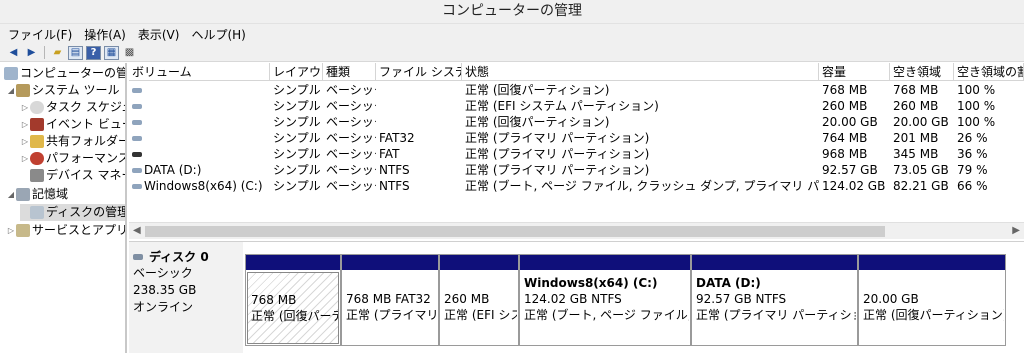 This screenshot has width=1024, height=353. Describe the element at coordinates (111, 52) in the screenshot. I see `action-pane-icon: ▦` at that location.